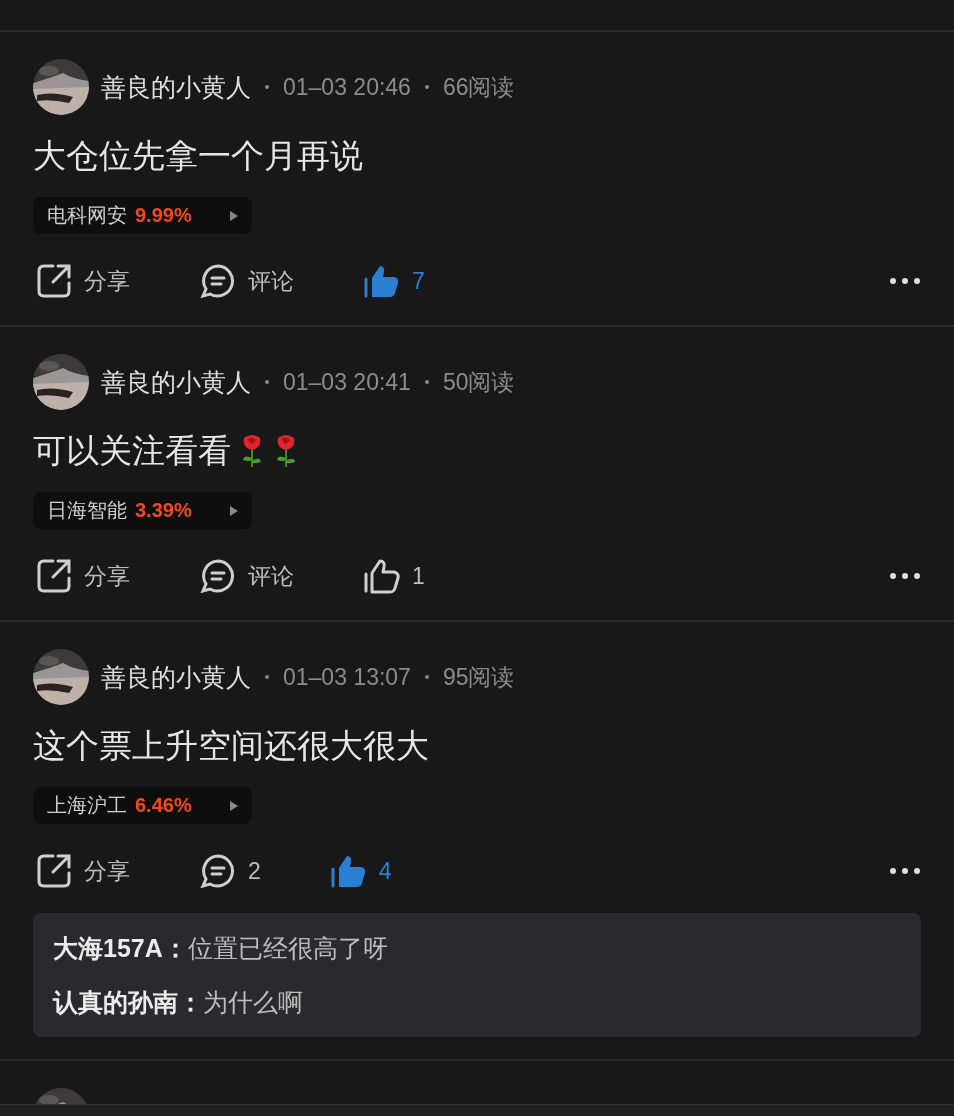 This screenshot has width=954, height=1116. Describe the element at coordinates (478, 677) in the screenshot. I see `read-count: 95阅读` at that location.